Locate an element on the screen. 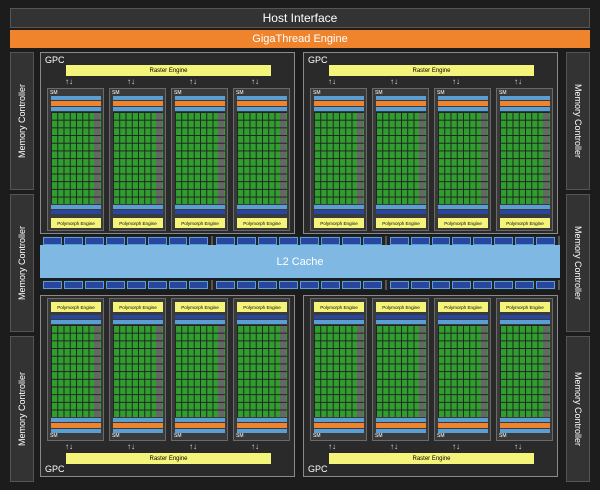 The width and height of the screenshot is (600, 490). host-interface: Host Interface is located at coordinates (300, 18).